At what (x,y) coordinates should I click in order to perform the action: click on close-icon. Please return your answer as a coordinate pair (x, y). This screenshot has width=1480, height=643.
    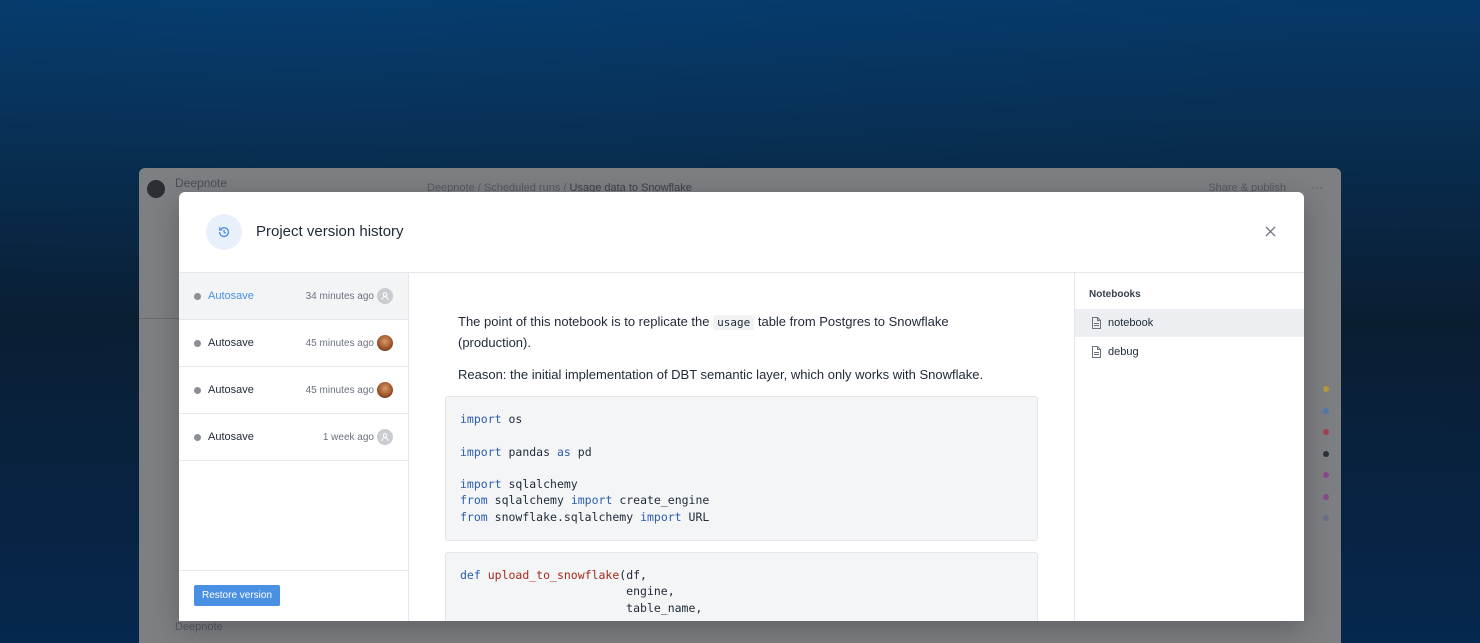
    Looking at the image, I should click on (1270, 231).